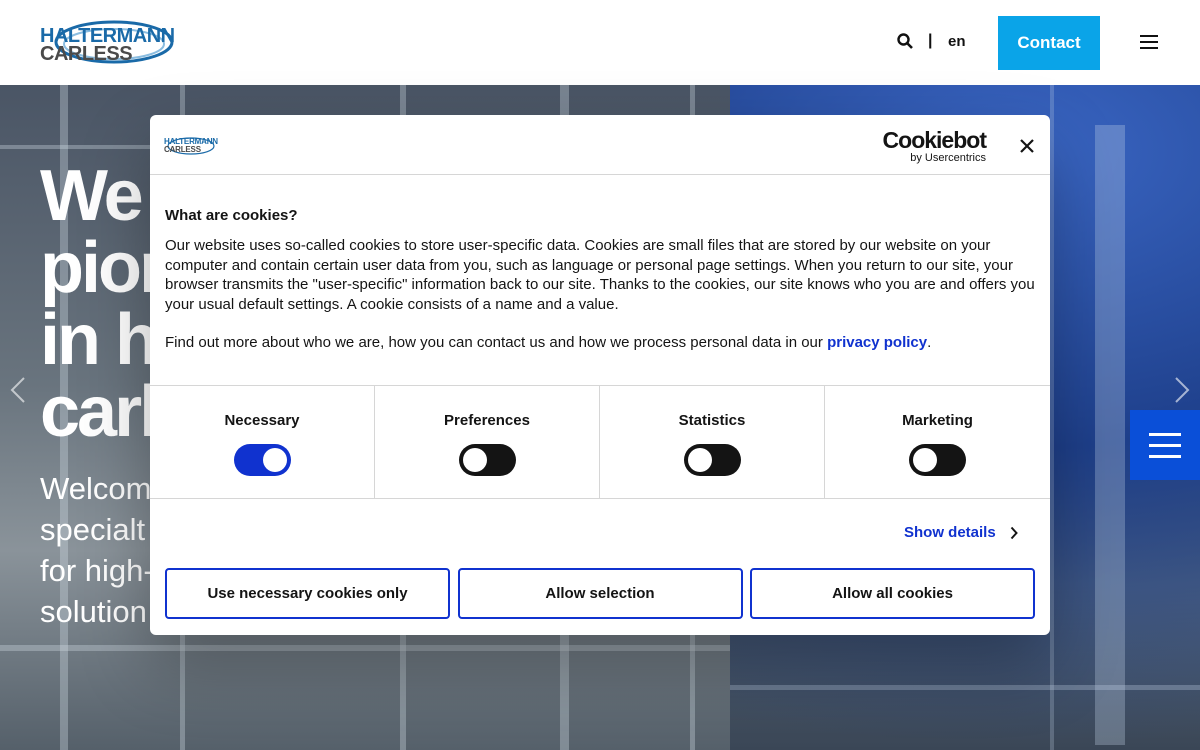  I want to click on category-label: Necessary, so click(262, 420).